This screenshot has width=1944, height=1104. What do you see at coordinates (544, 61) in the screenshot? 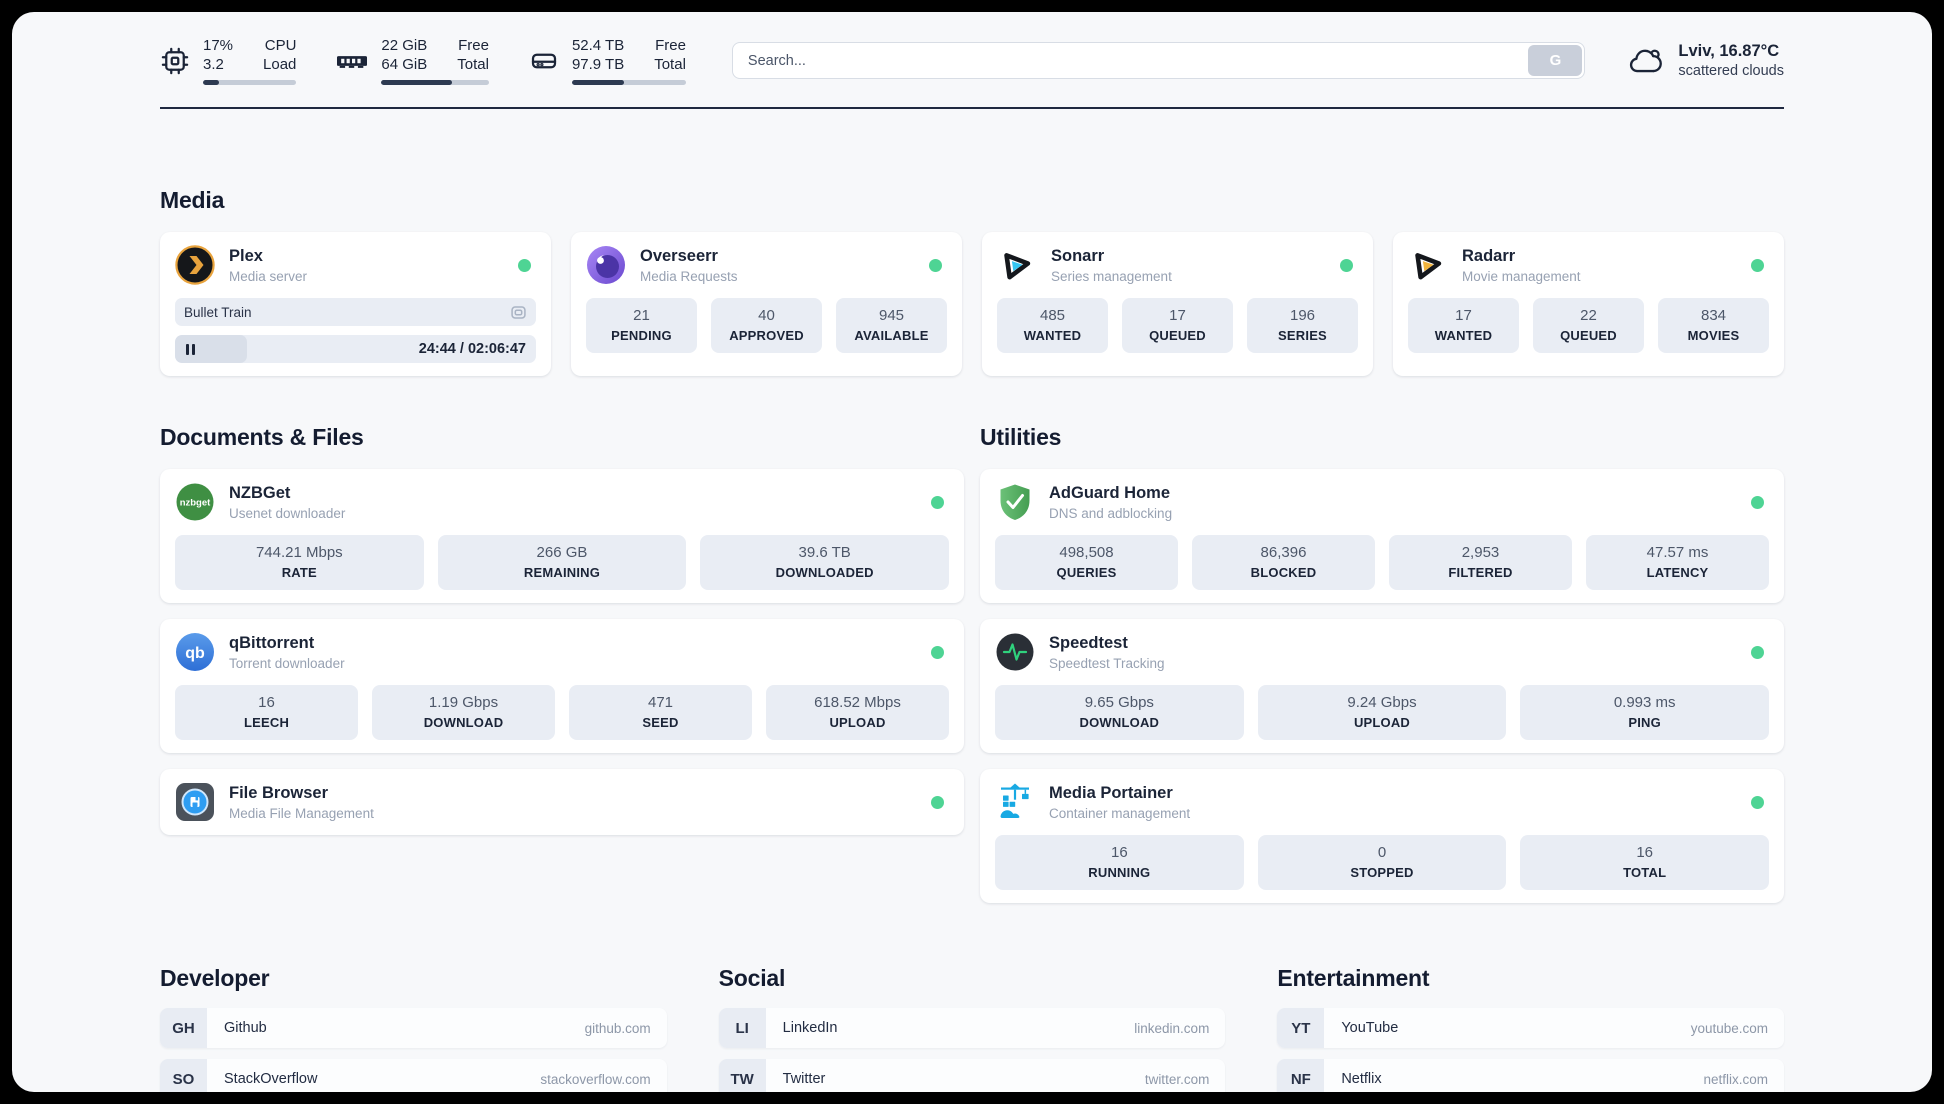
I see `disk-icon` at bounding box center [544, 61].